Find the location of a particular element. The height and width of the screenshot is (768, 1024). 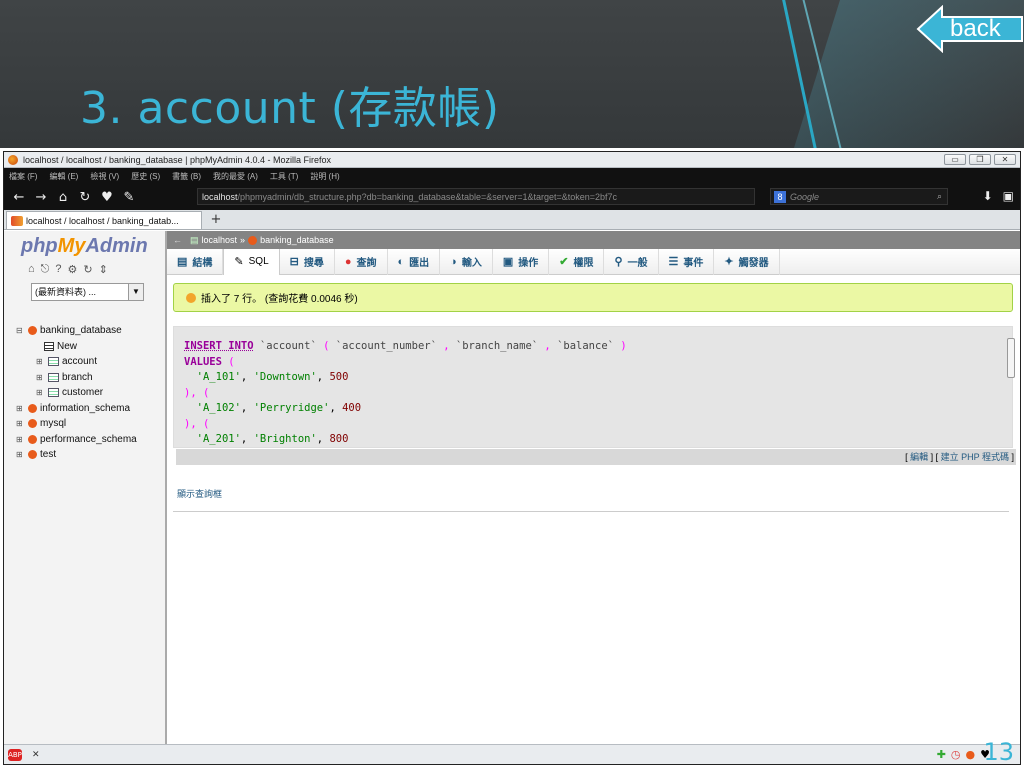

scrollbar-thumb is located at coordinates (1011, 358).